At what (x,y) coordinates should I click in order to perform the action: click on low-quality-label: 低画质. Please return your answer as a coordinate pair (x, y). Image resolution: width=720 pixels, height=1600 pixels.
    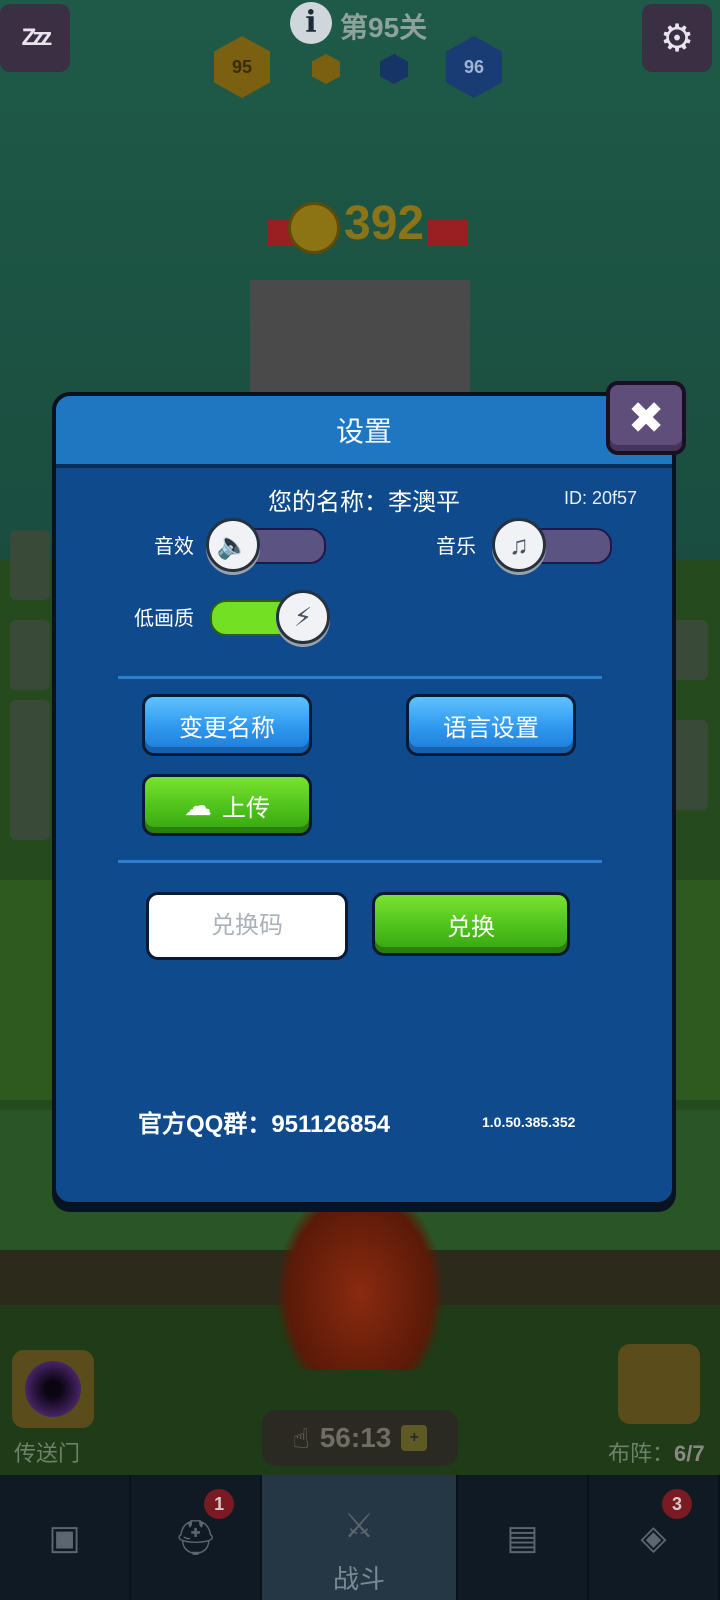
    Looking at the image, I should click on (164, 619).